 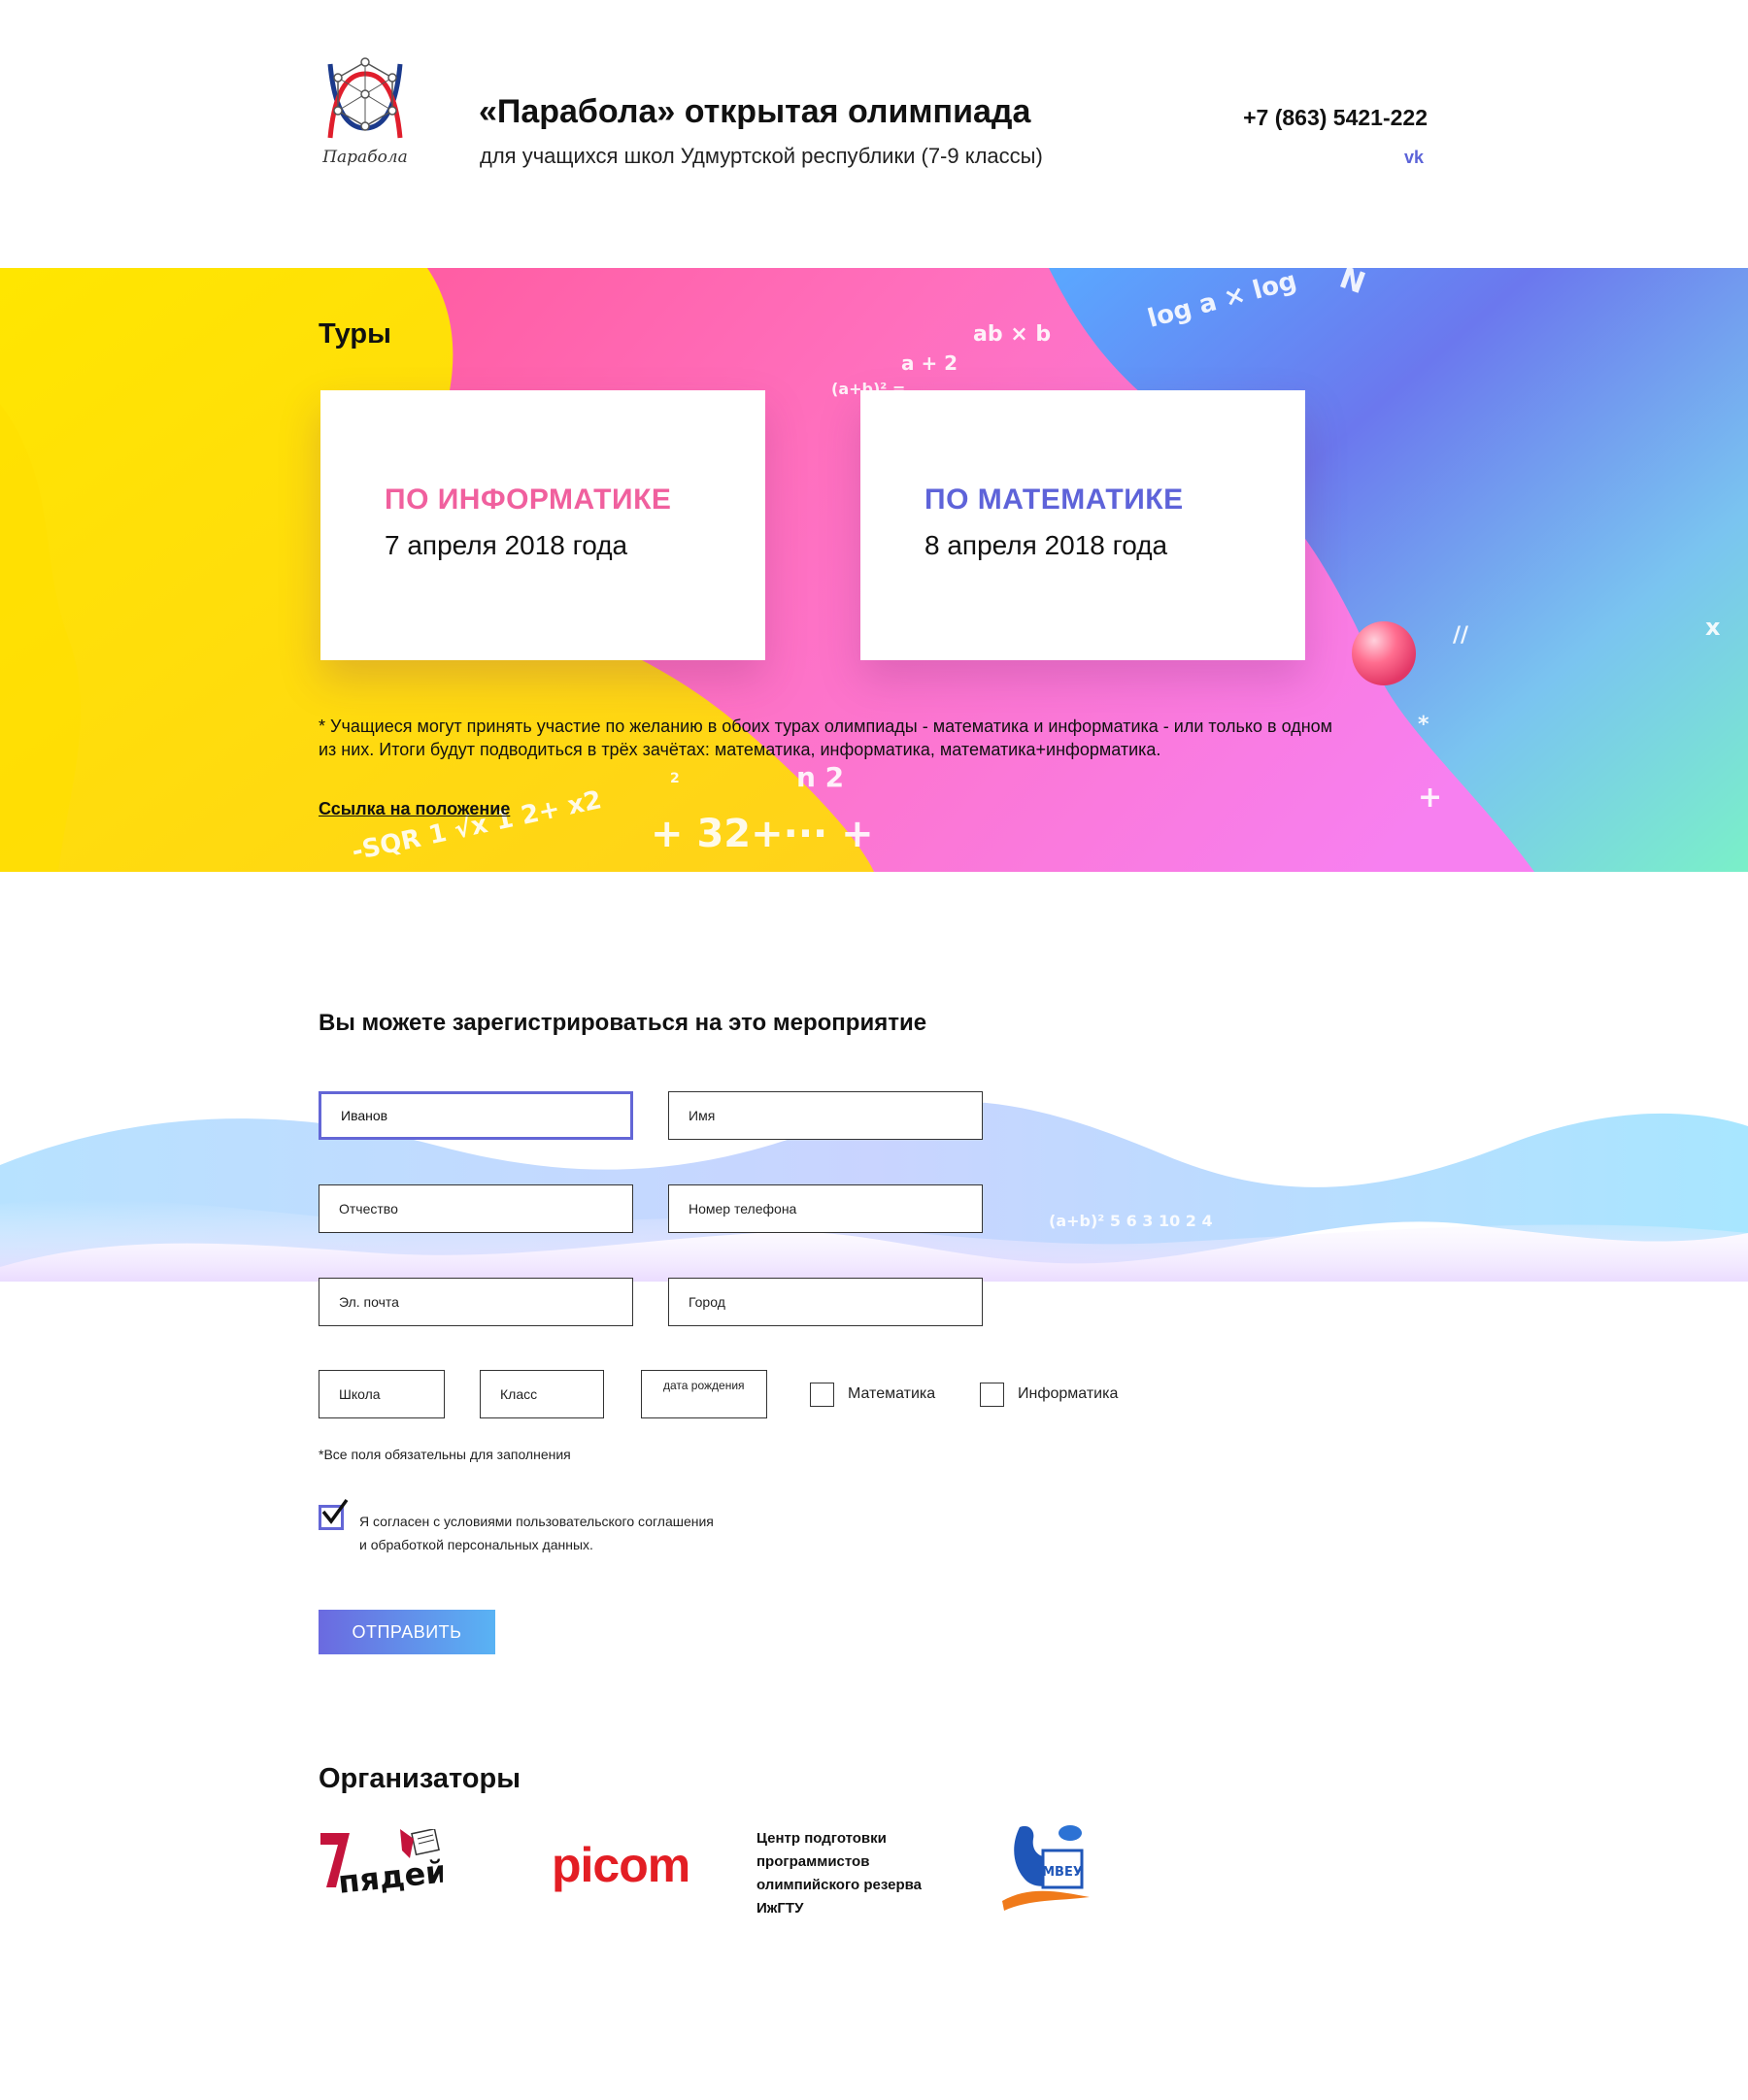 I want to click on logo-caption: Парабола, so click(x=365, y=157).